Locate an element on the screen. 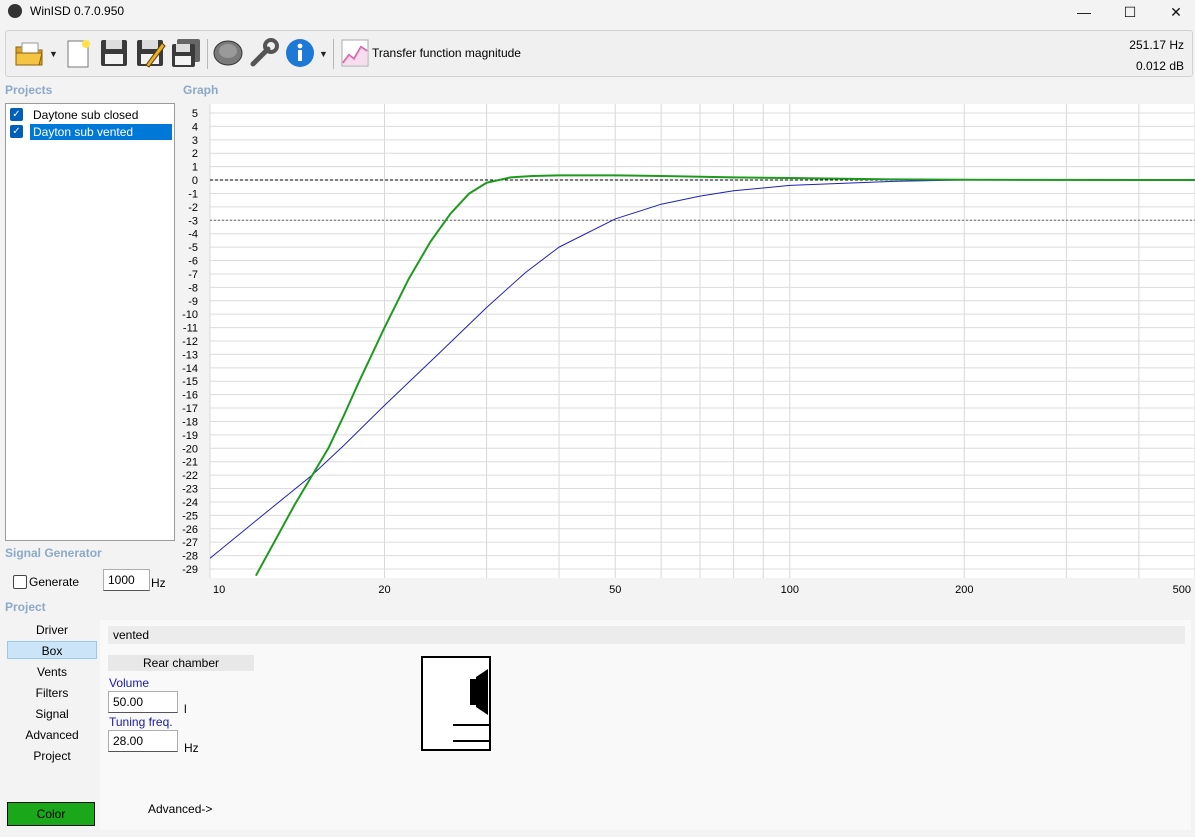 The image size is (1195, 837). signal-frequency-unit: Hz is located at coordinates (158, 583).